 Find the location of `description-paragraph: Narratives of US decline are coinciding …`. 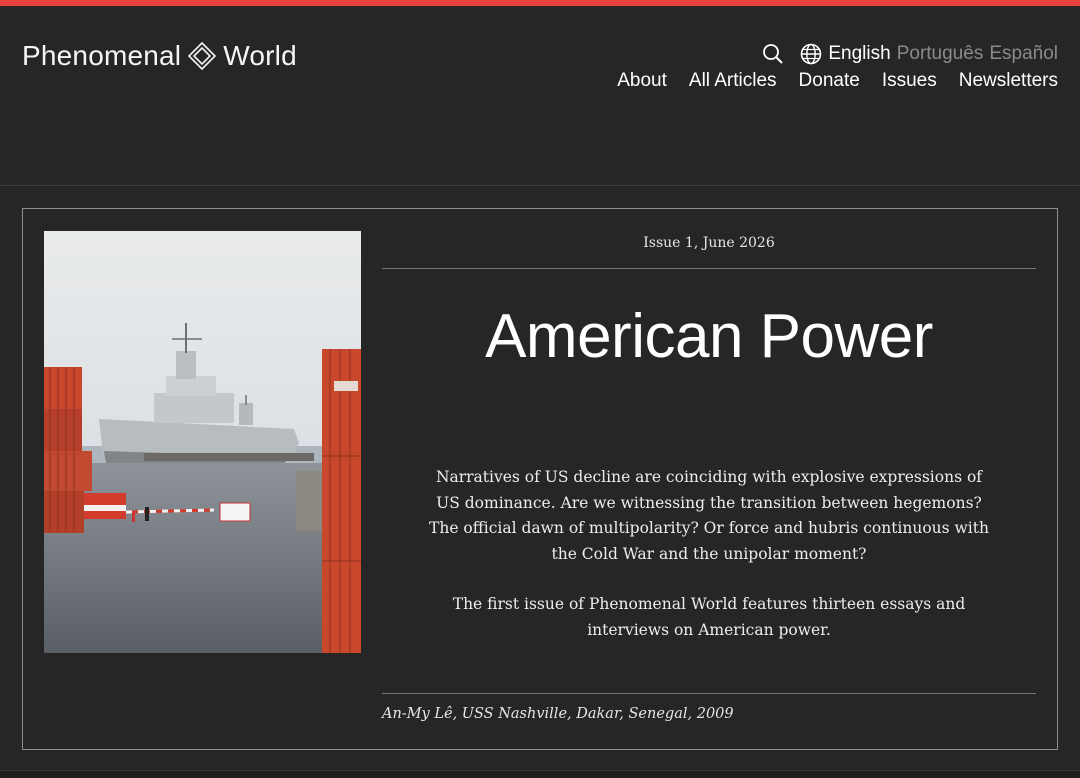

description-paragraph: Narratives of US decline are coinciding … is located at coordinates (709, 515).